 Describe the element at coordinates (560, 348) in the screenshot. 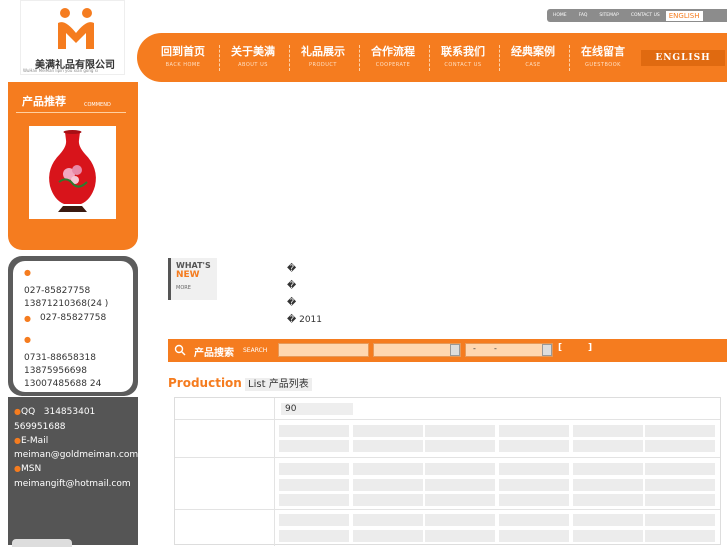

I see `search-bracket-open: [` at that location.